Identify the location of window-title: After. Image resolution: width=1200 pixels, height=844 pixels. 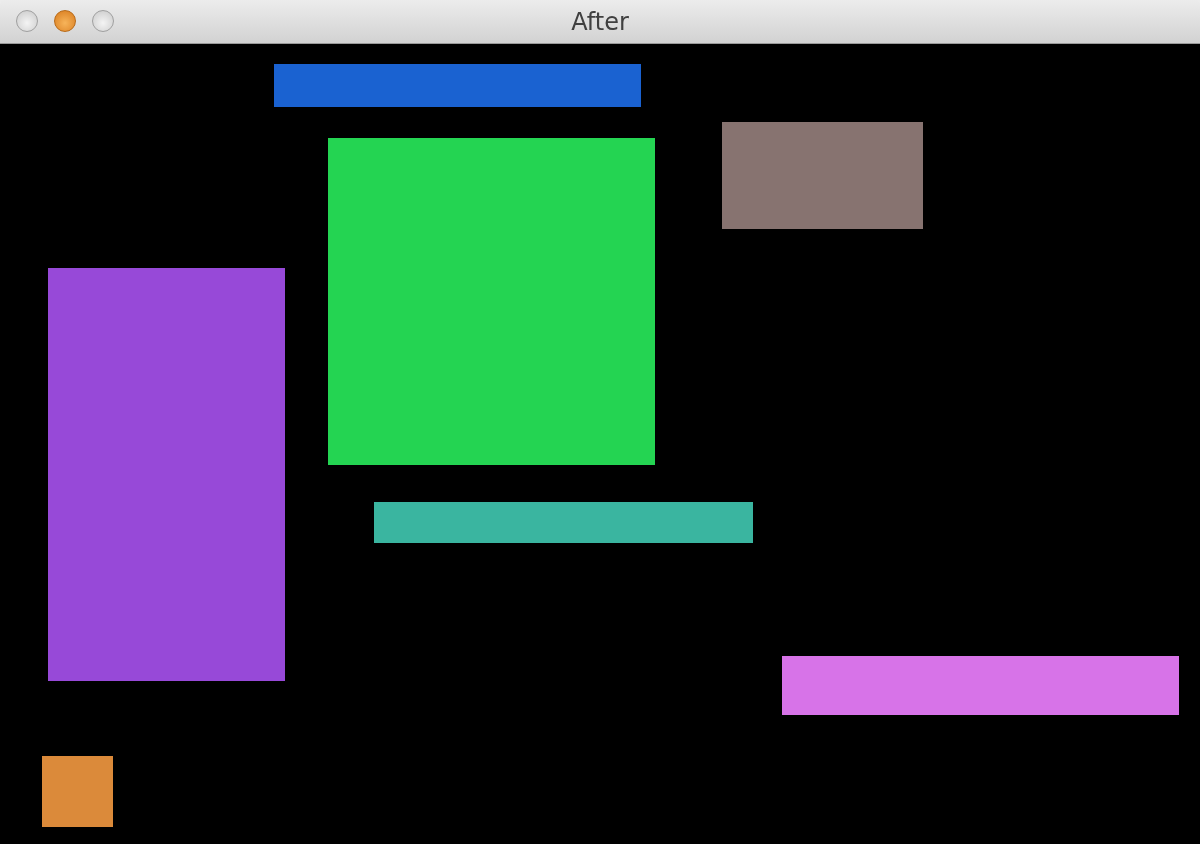
(600, 21).